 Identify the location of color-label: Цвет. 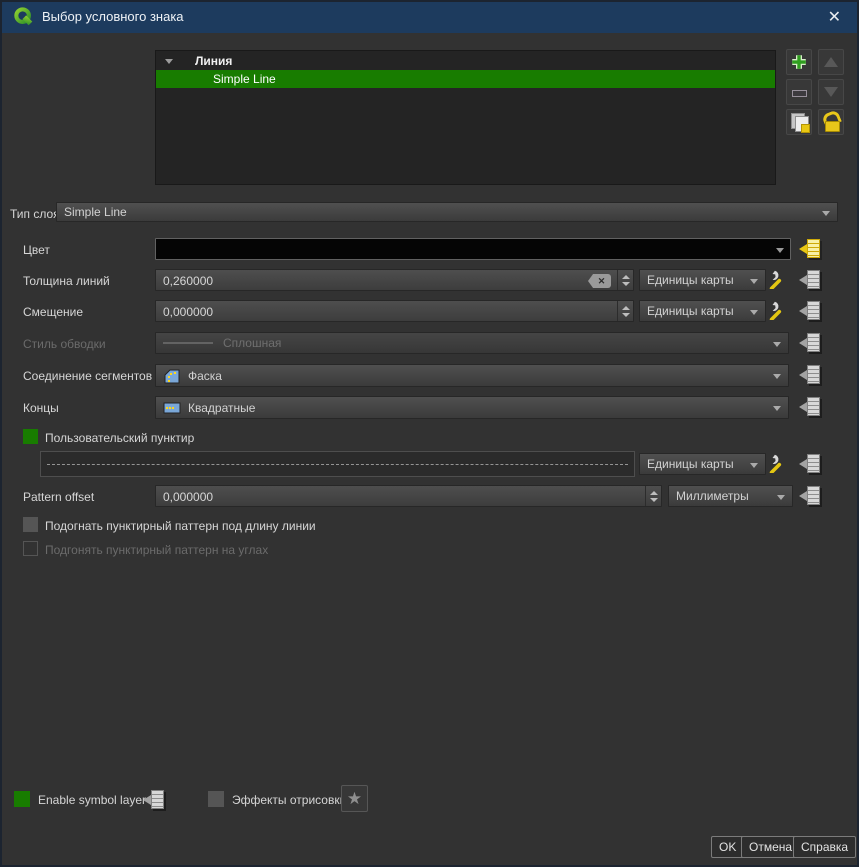
(36, 250).